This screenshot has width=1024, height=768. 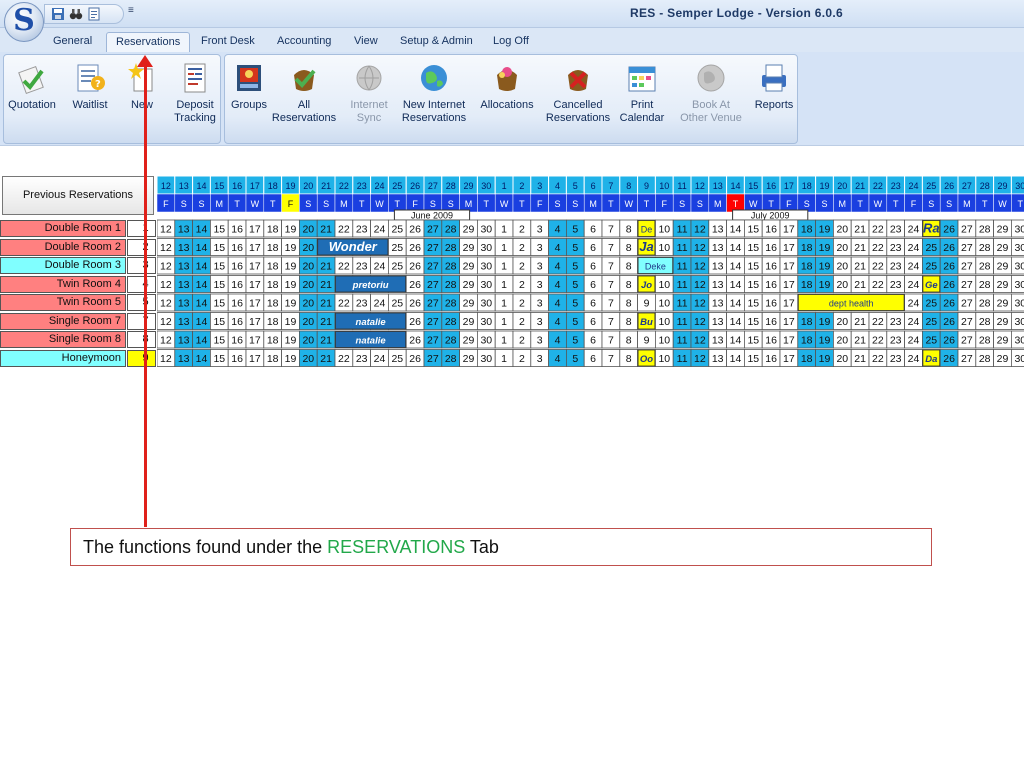 I want to click on waitlist-button: ? Waitlist, so click(x=90, y=86).